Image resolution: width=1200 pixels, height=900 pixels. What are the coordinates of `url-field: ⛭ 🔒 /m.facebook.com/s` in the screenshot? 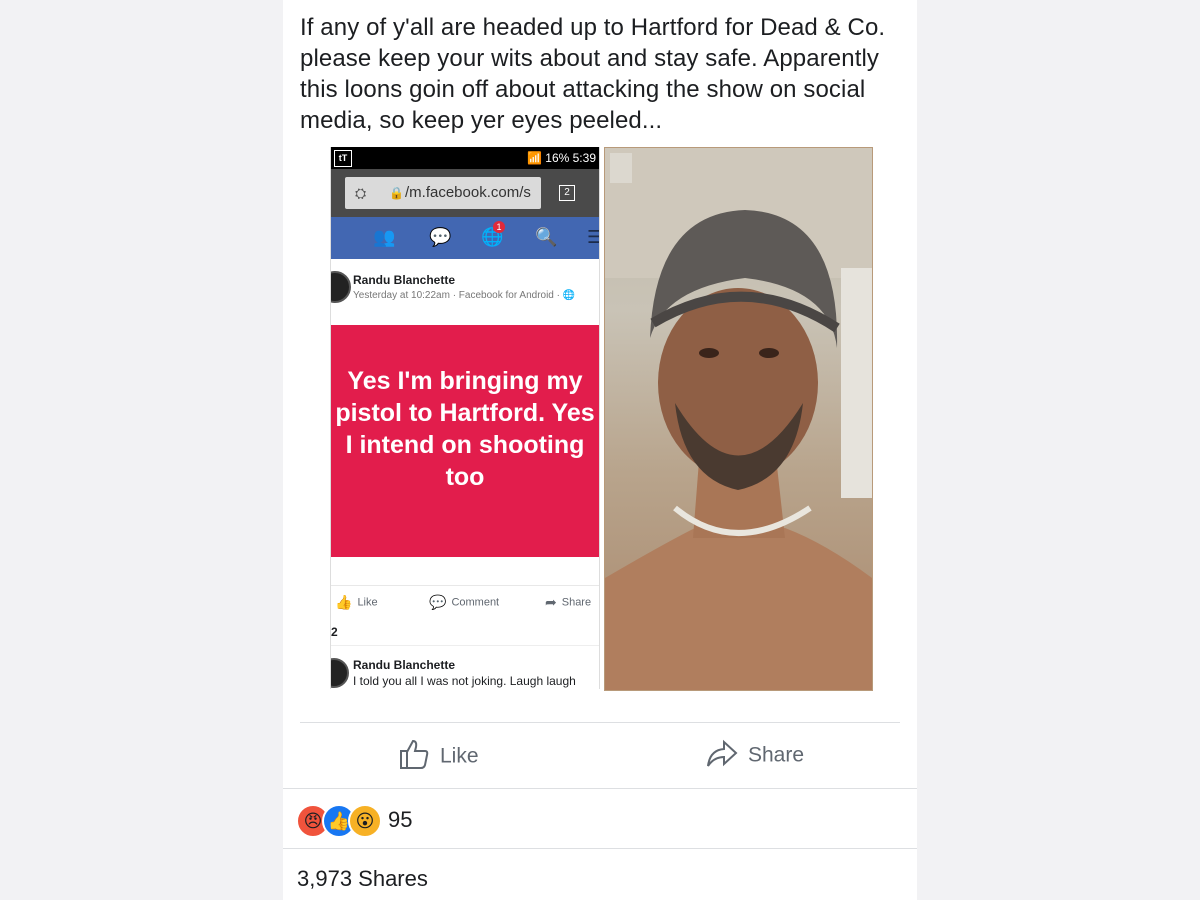 It's located at (443, 193).